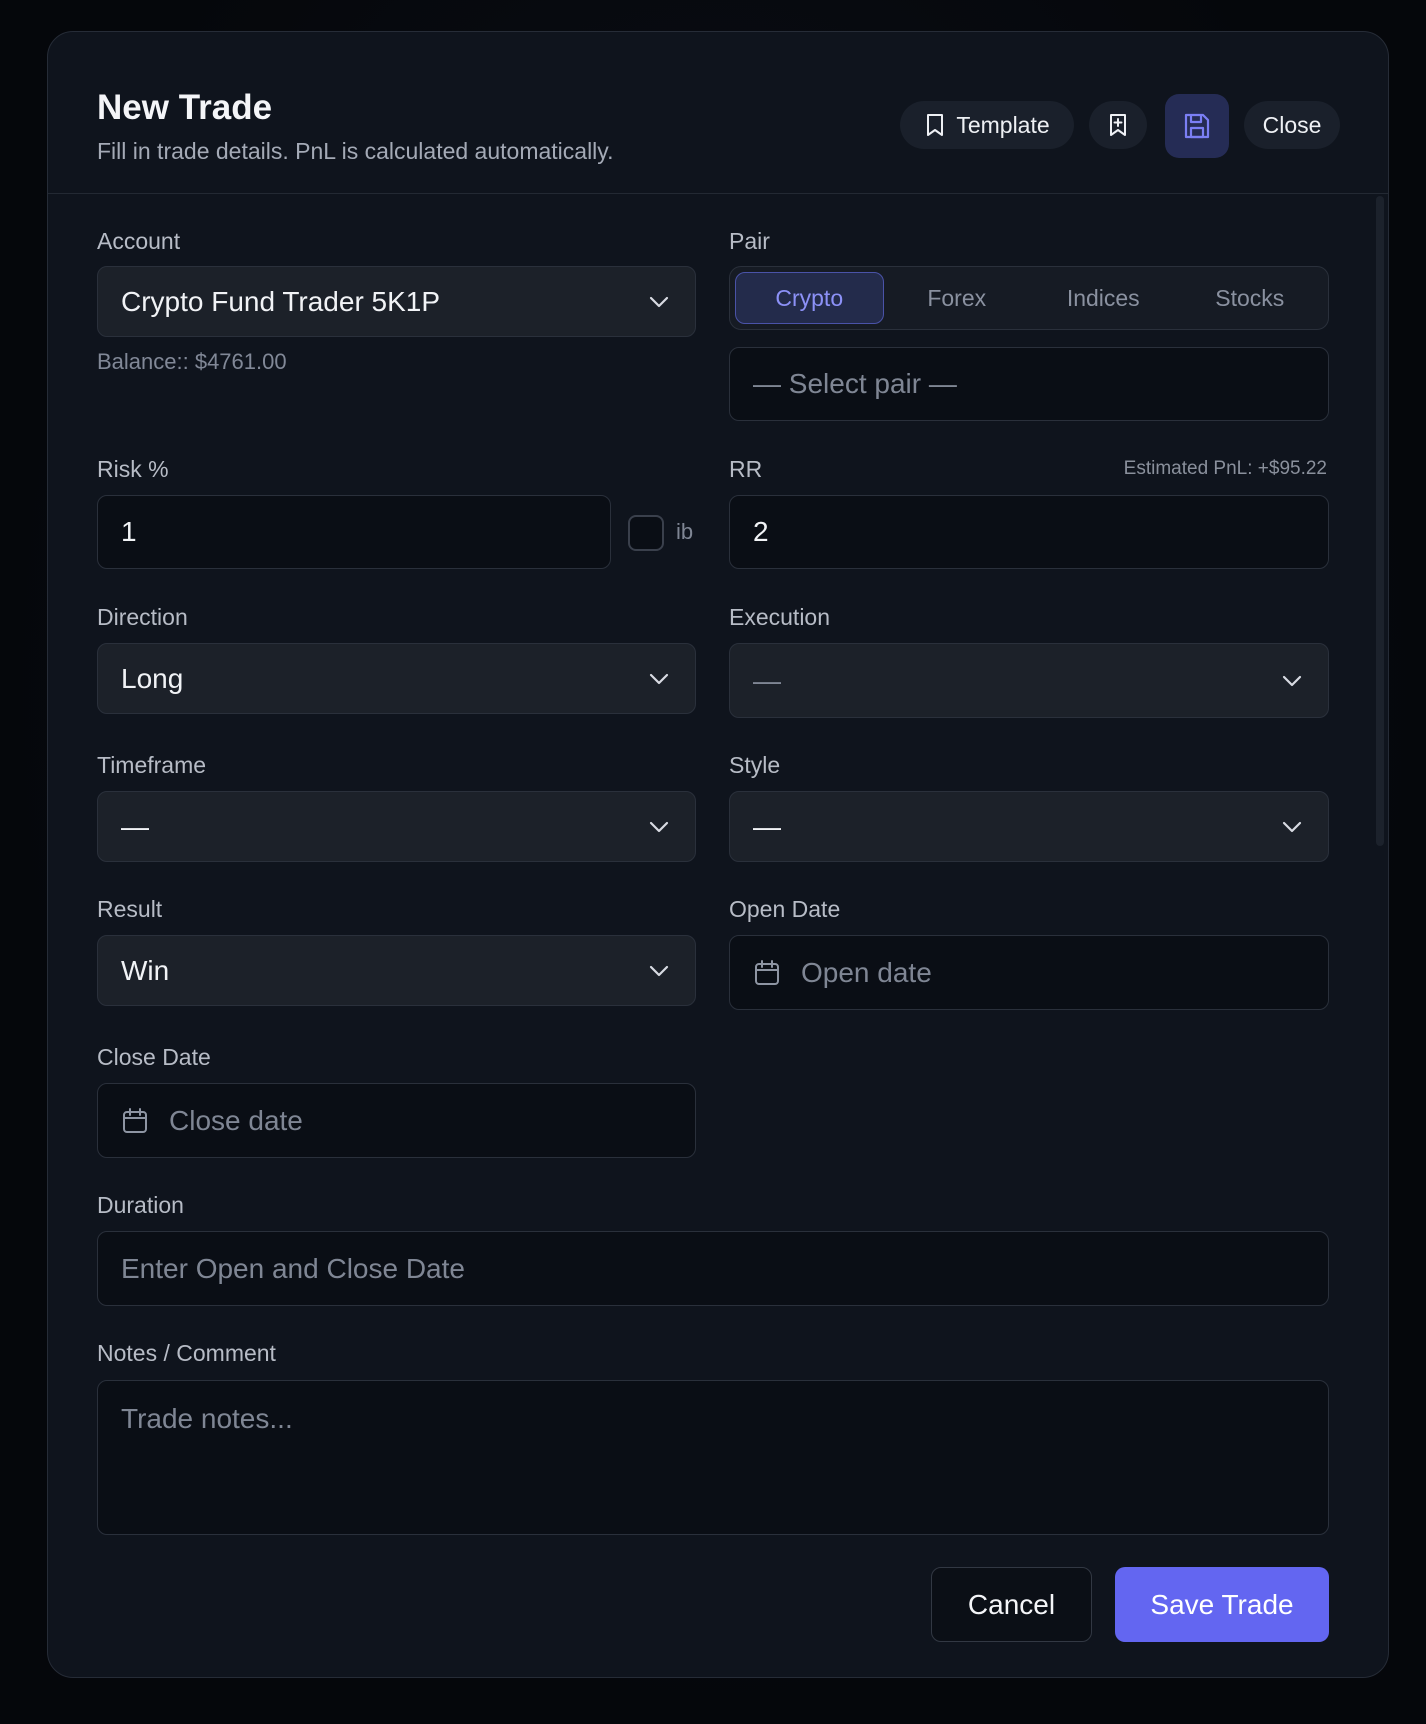  What do you see at coordinates (646, 533) in the screenshot?
I see `ib-checkbox` at bounding box center [646, 533].